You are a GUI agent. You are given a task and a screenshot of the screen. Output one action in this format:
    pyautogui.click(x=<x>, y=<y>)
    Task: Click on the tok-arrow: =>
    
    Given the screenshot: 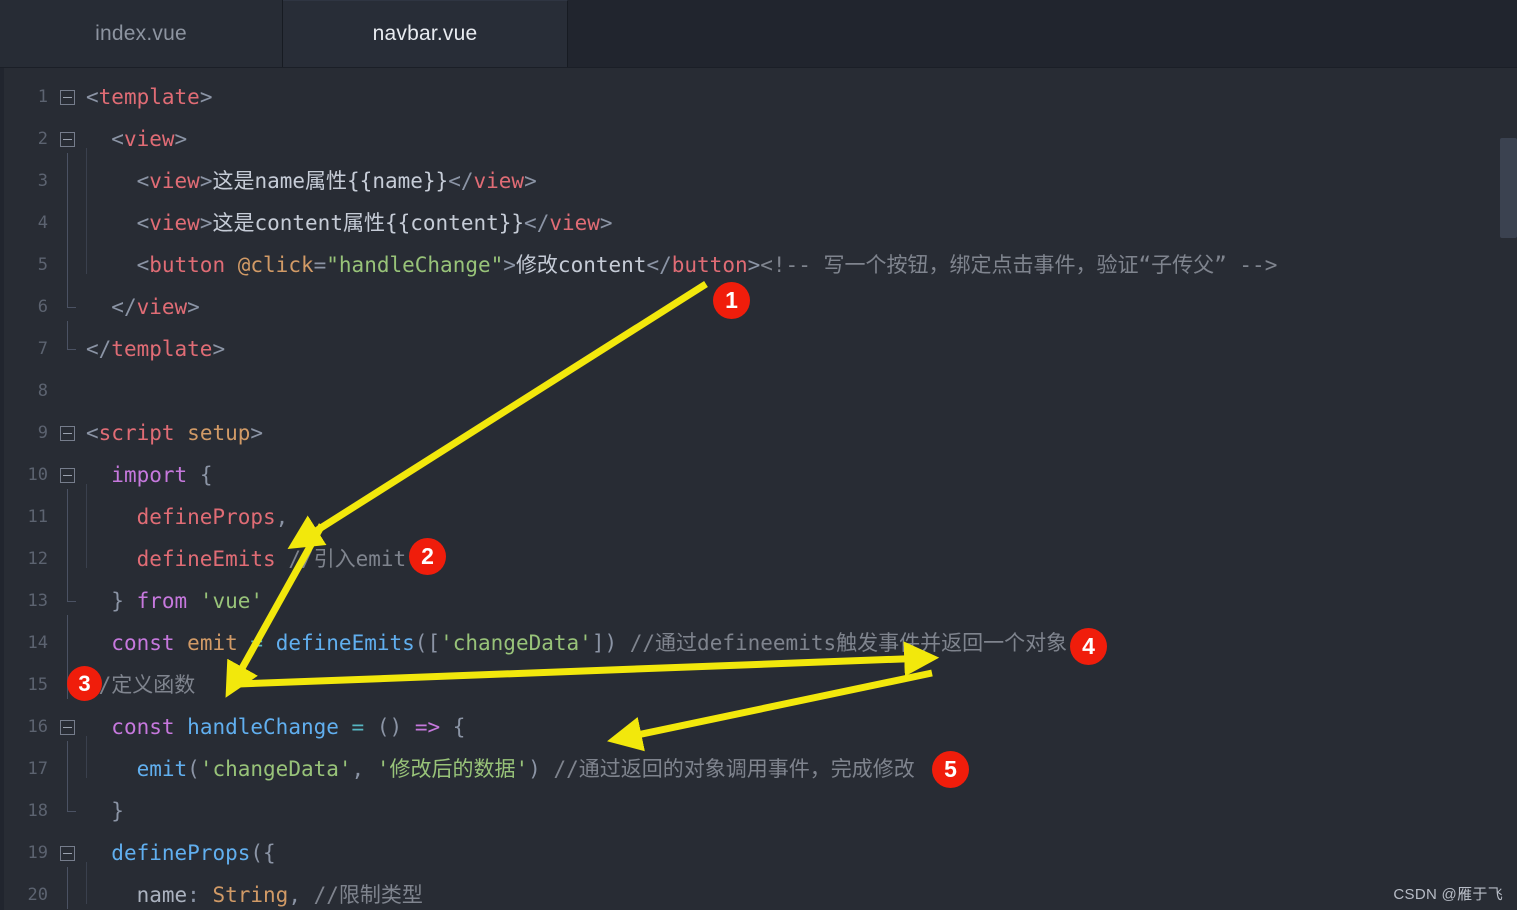 What is the action you would take?
    pyautogui.click(x=427, y=727)
    